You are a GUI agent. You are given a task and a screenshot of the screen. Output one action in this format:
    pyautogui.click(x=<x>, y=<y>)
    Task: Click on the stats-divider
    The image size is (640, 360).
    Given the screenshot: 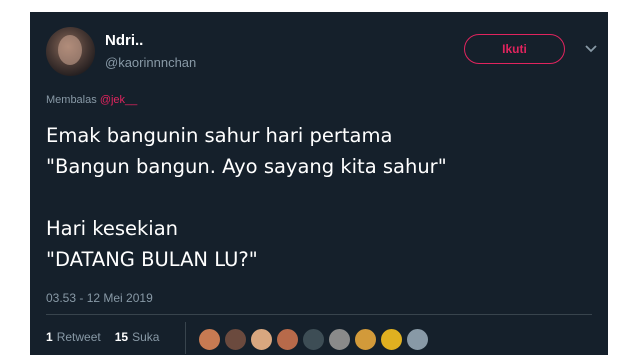 What is the action you would take?
    pyautogui.click(x=185, y=338)
    